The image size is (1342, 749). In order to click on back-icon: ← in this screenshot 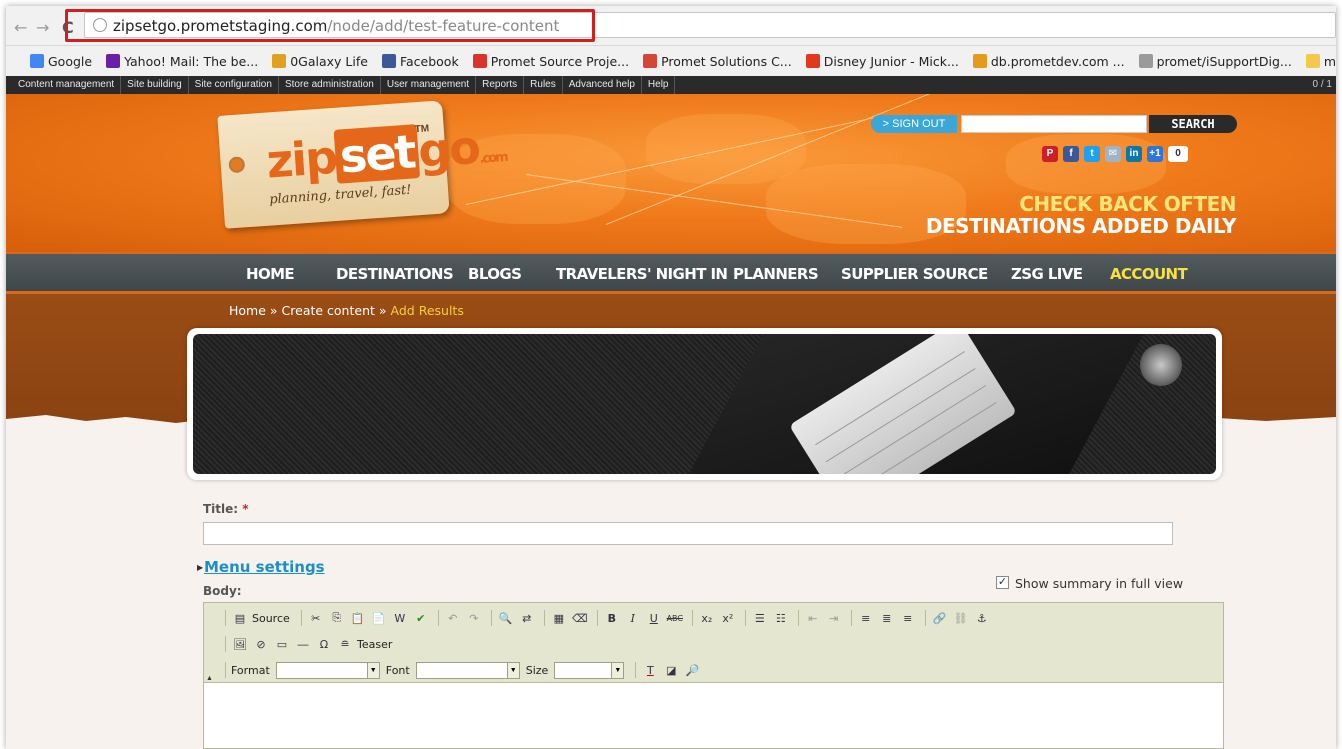, I will do `click(20, 27)`.